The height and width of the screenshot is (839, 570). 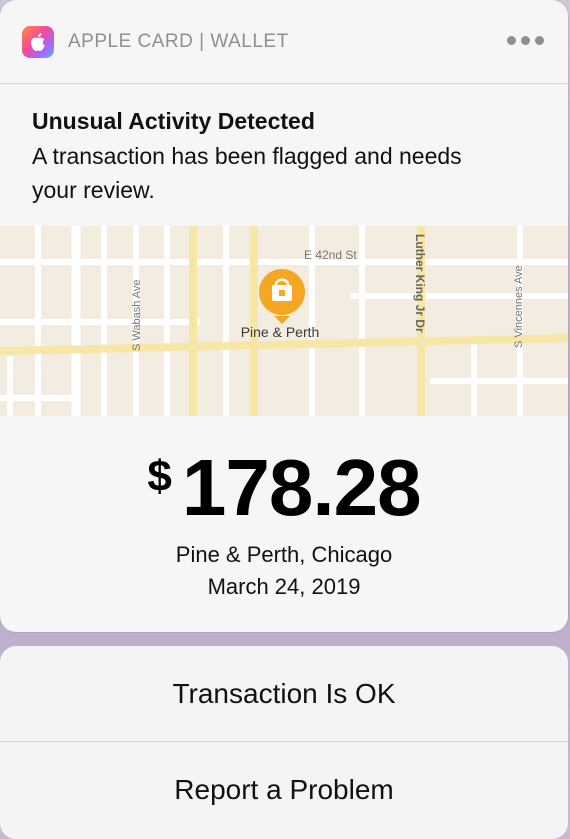 I want to click on street-label-vincennes: S Vincennes Ave, so click(x=519, y=306).